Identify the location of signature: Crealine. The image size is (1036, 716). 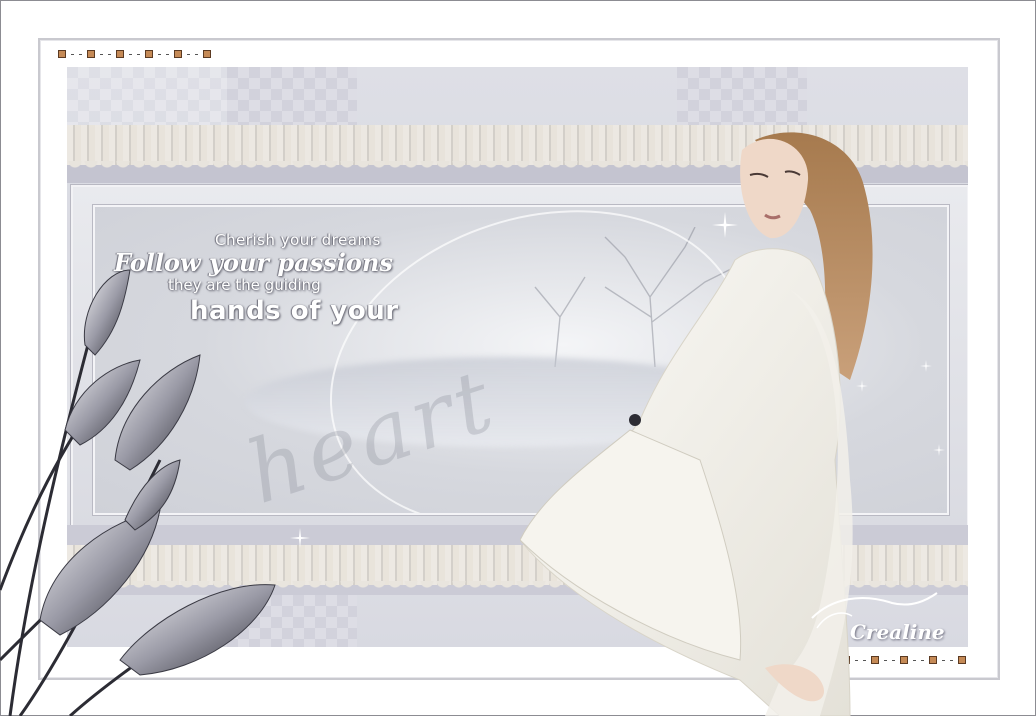
(897, 632).